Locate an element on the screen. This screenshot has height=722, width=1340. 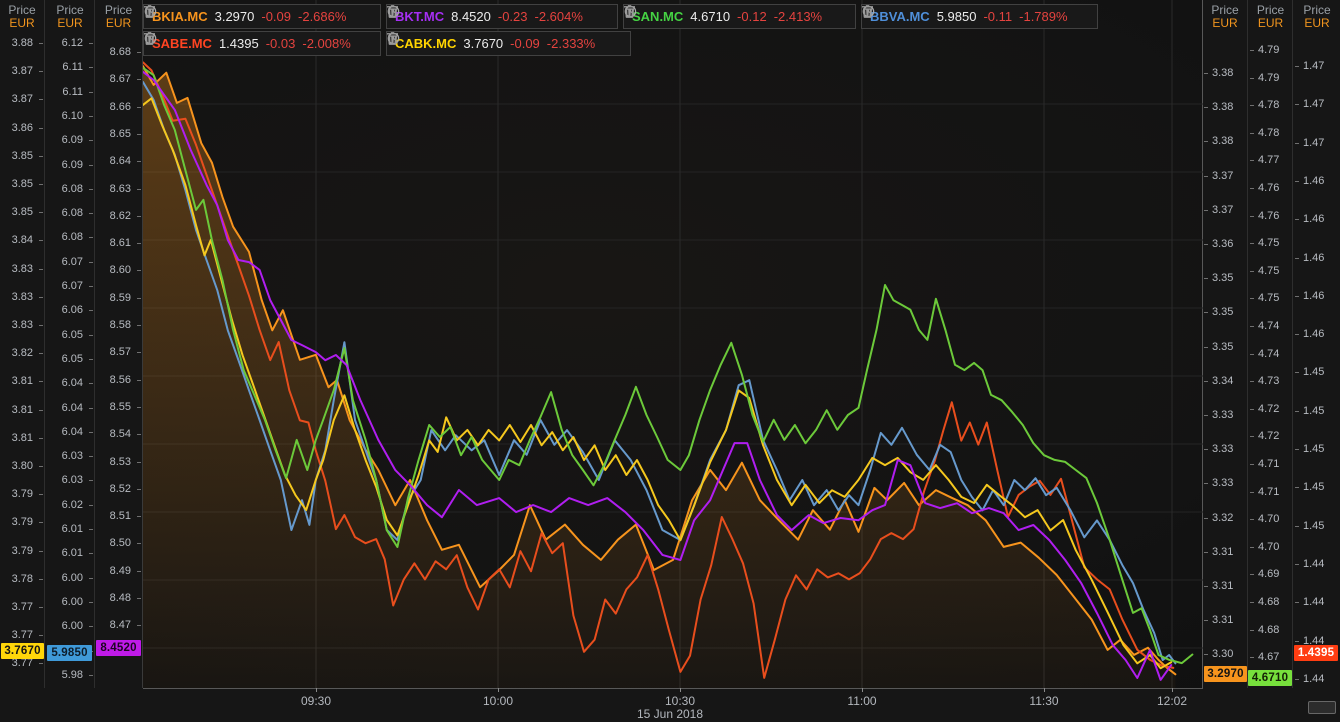
price-tick-label: 8.61 is located at coordinates (120, 243).